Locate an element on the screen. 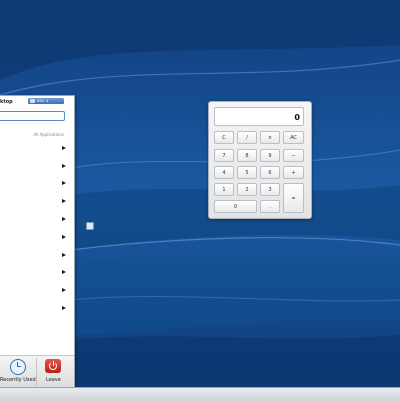  calculator-widget: 0 C / × AC 7 8 9 − 4 5 6 + 1 2 3 = 0 . is located at coordinates (260, 160).